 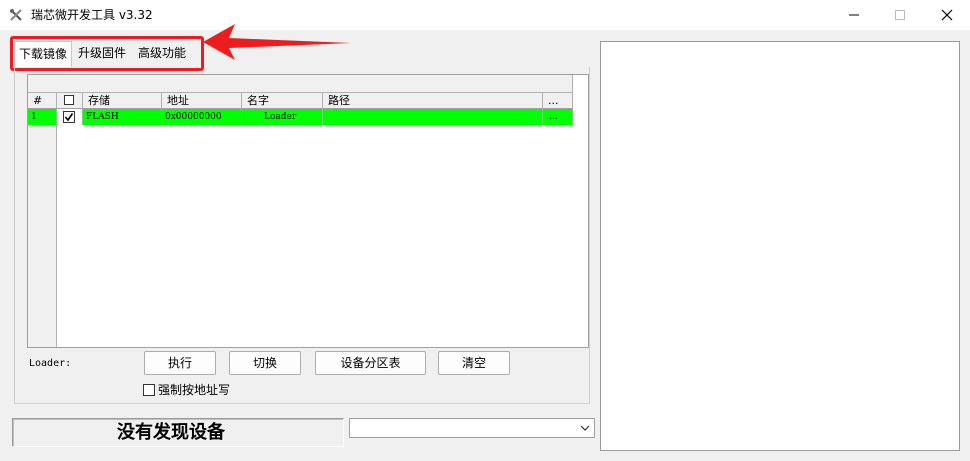 I want to click on force-write-label: 强制按地址写, so click(x=194, y=390).